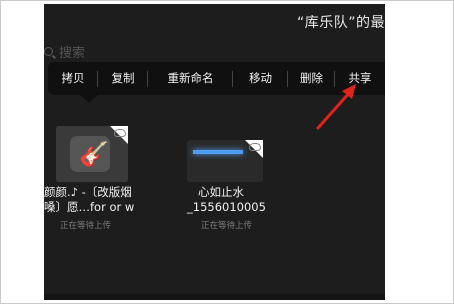  I want to click on video-preview, so click(218, 152).